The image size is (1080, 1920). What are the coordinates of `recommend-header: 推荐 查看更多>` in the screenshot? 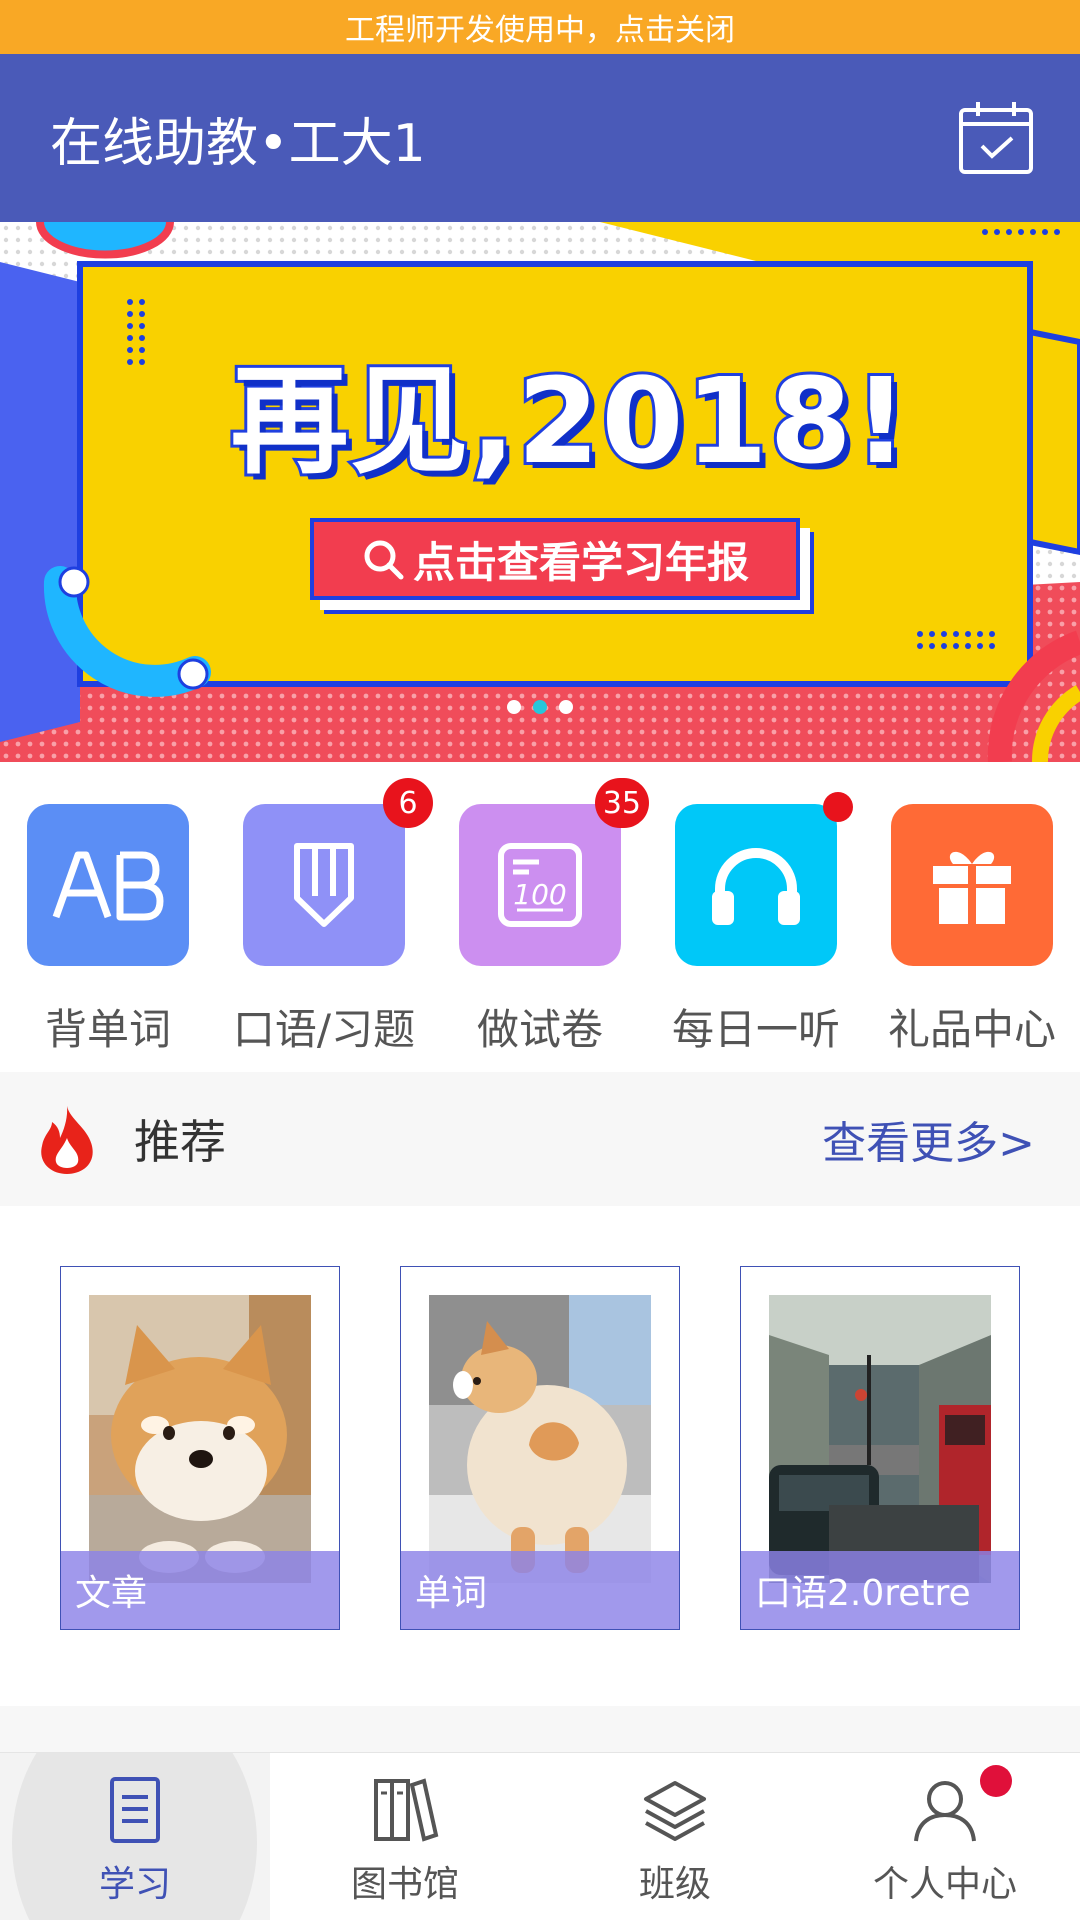 It's located at (540, 1139).